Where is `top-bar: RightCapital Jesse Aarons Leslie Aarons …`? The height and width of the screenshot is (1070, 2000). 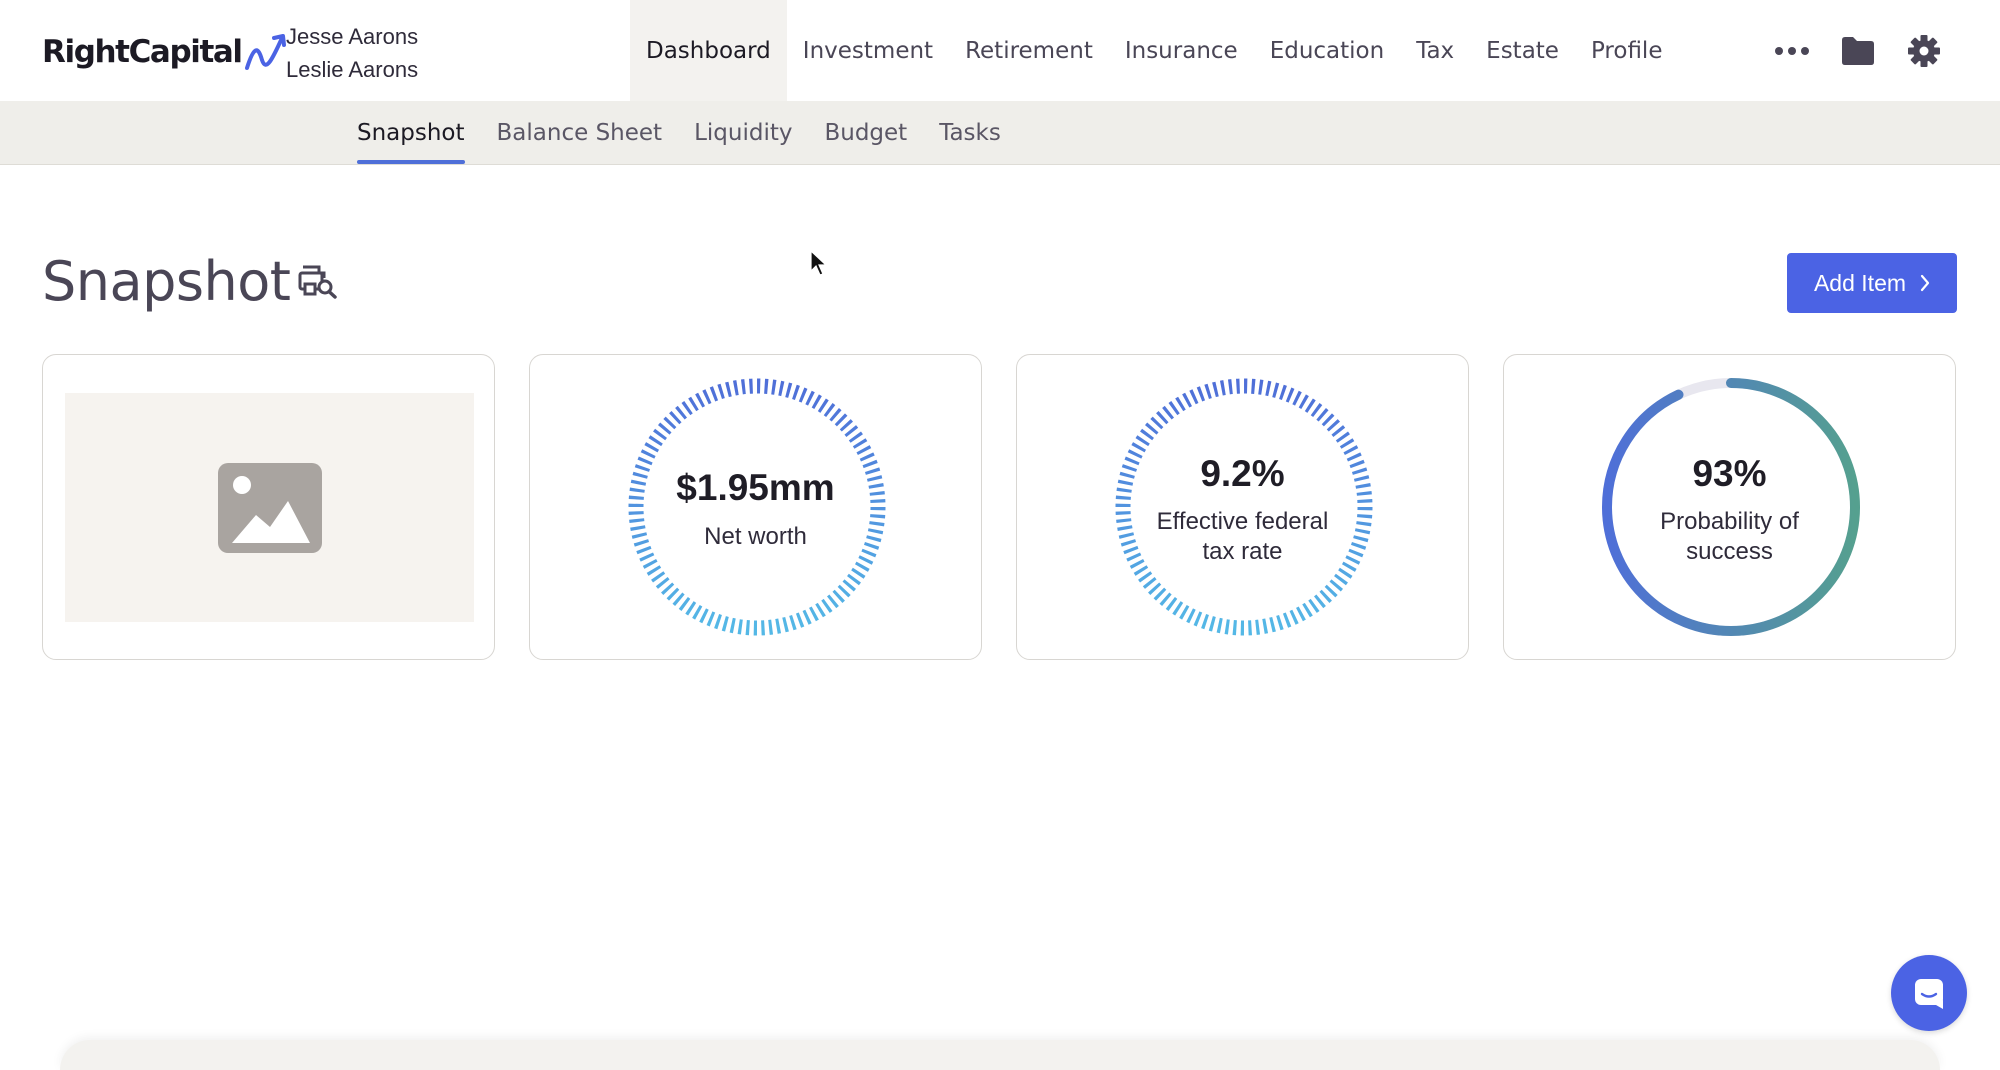 top-bar: RightCapital Jesse Aarons Leslie Aarons … is located at coordinates (1000, 50).